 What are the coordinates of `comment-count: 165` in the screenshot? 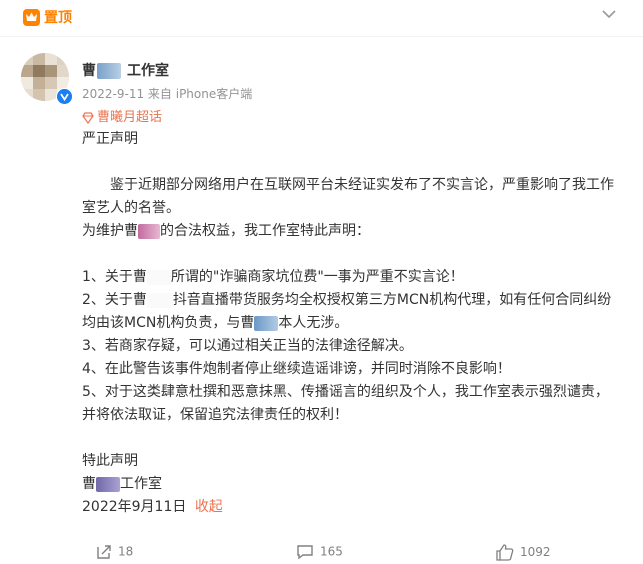 It's located at (331, 551).